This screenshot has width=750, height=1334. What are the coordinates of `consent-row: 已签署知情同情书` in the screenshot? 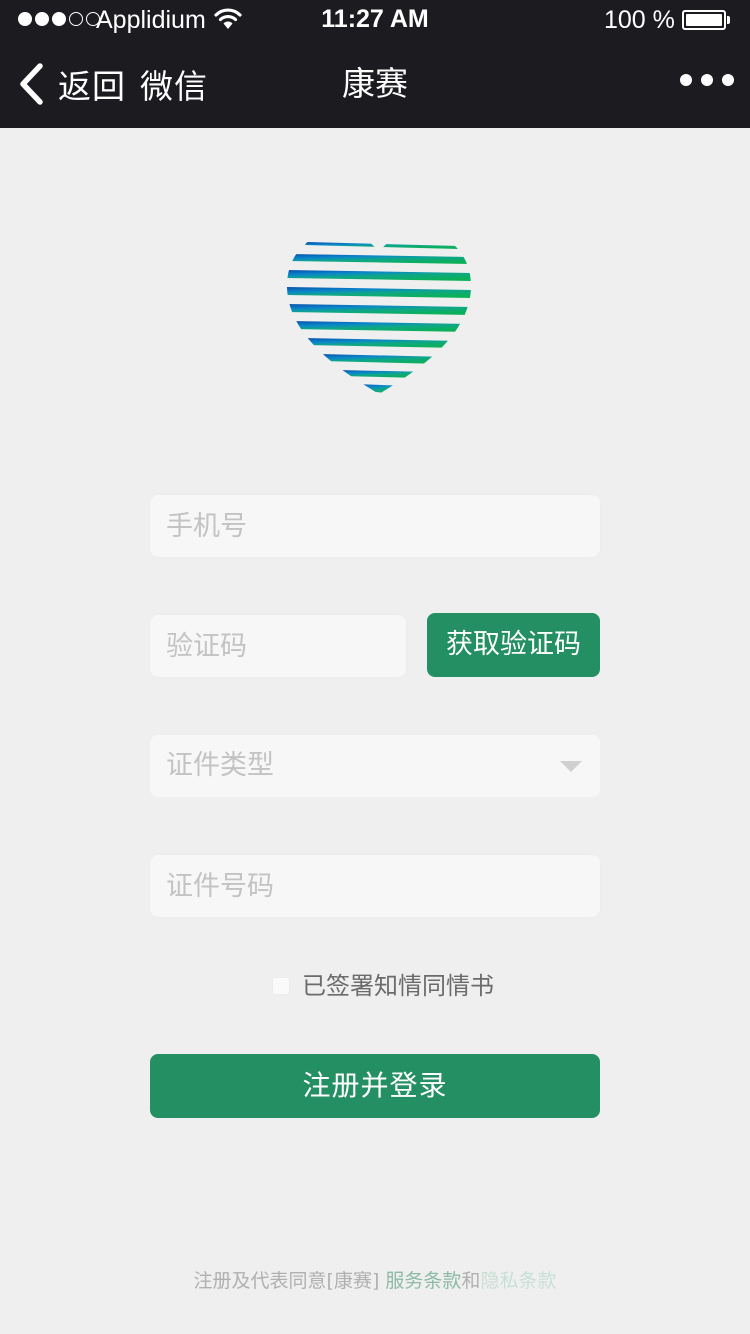 It's located at (383, 986).